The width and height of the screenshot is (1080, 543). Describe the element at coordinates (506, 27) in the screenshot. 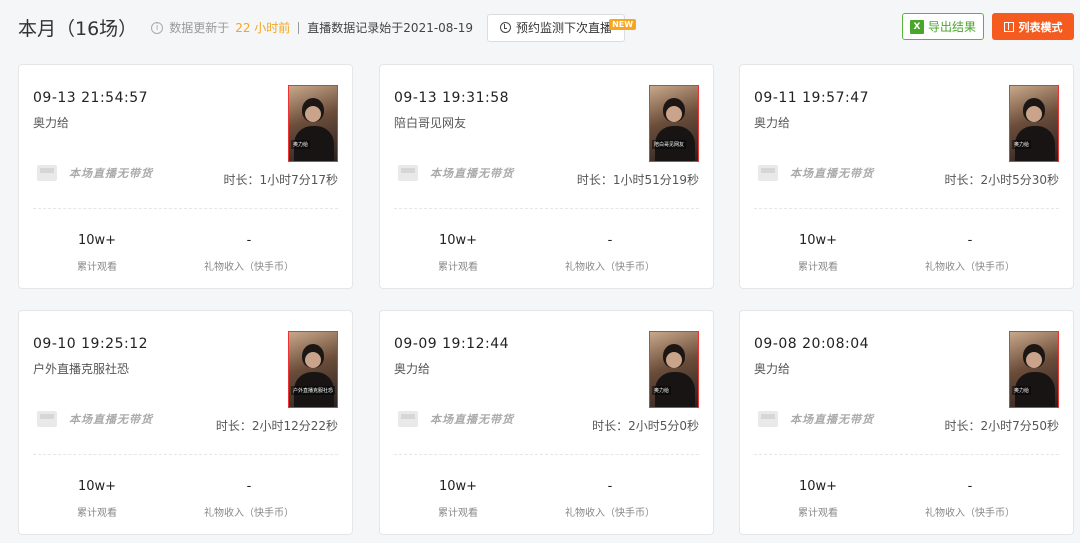

I see `alarm-clock-icon` at that location.